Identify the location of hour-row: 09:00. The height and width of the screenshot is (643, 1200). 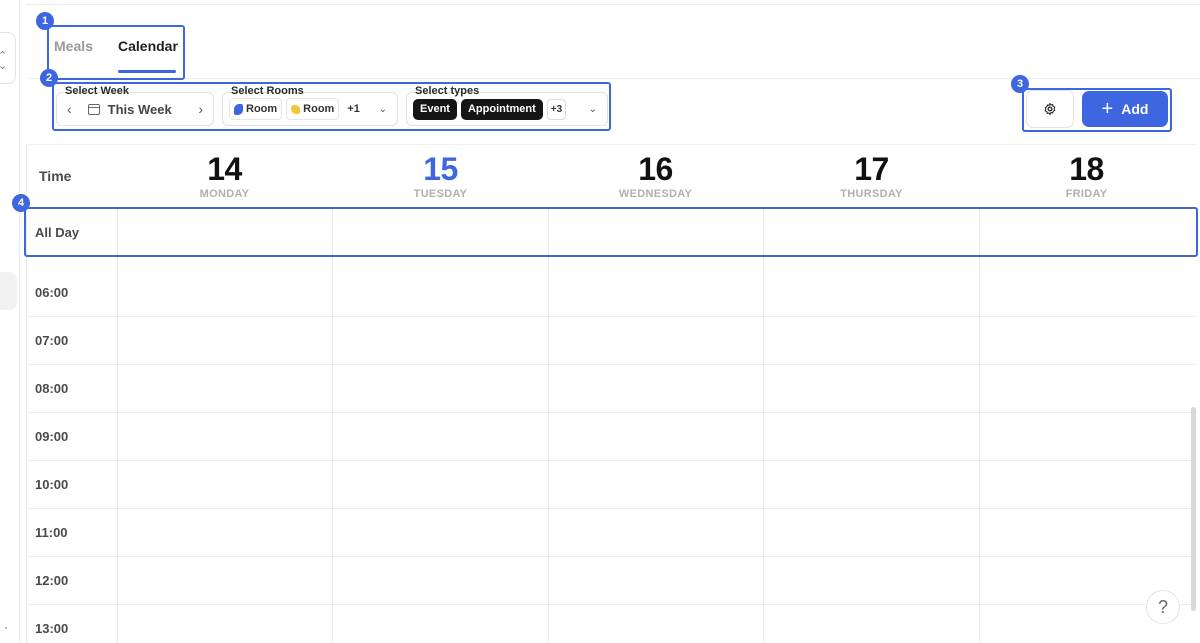
(612, 437).